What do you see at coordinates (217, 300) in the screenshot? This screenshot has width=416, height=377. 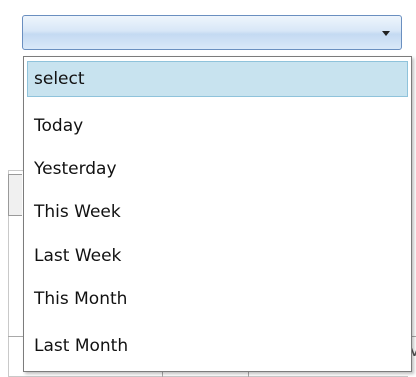 I see `option-this-month: This Month` at bounding box center [217, 300].